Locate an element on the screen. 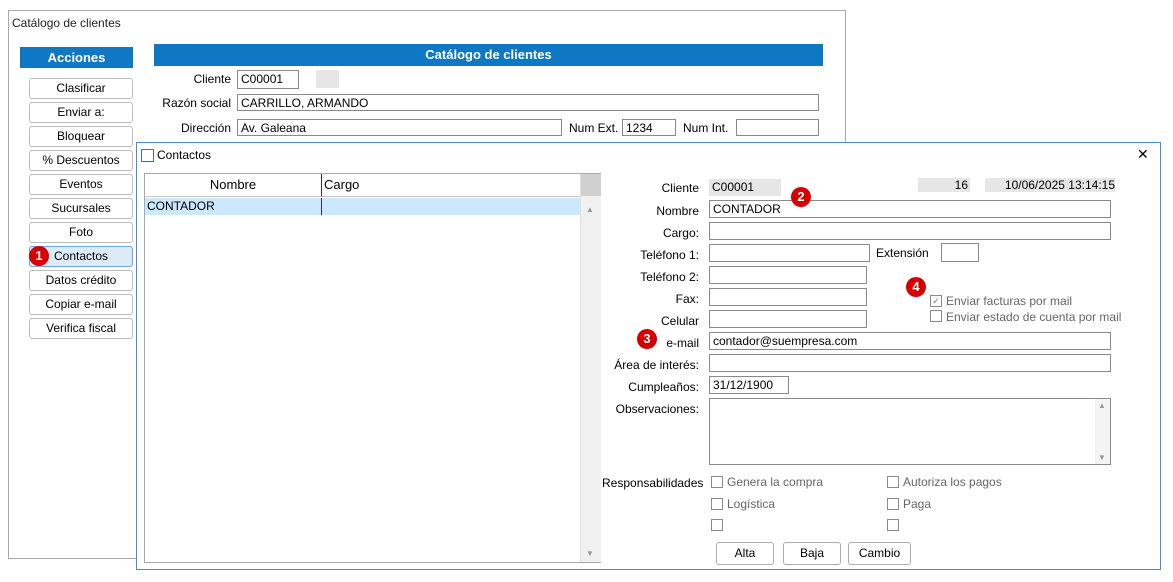 This screenshot has width=1173, height=582. obs-scroll-up-icon: ▲ is located at coordinates (1102, 405).